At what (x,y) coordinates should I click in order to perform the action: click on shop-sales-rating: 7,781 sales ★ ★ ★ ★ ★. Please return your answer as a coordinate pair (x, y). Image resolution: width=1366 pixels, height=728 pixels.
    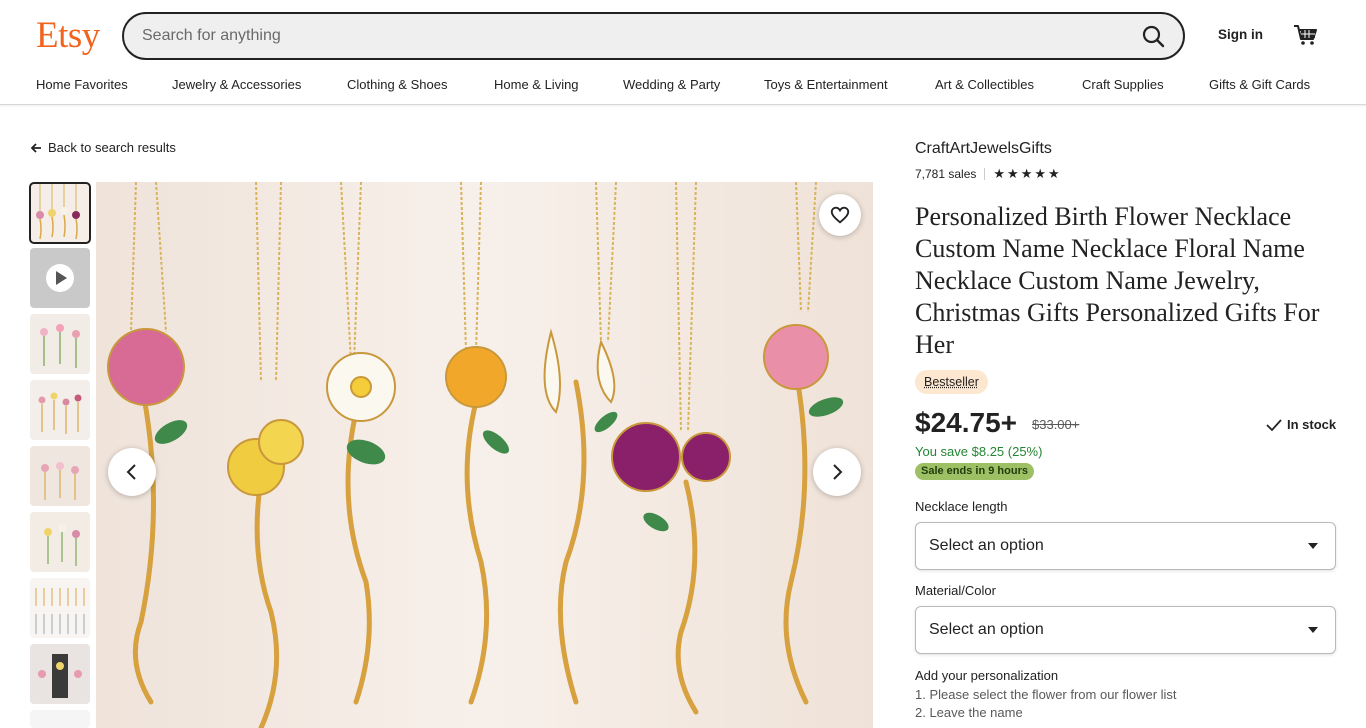
    Looking at the image, I should click on (987, 174).